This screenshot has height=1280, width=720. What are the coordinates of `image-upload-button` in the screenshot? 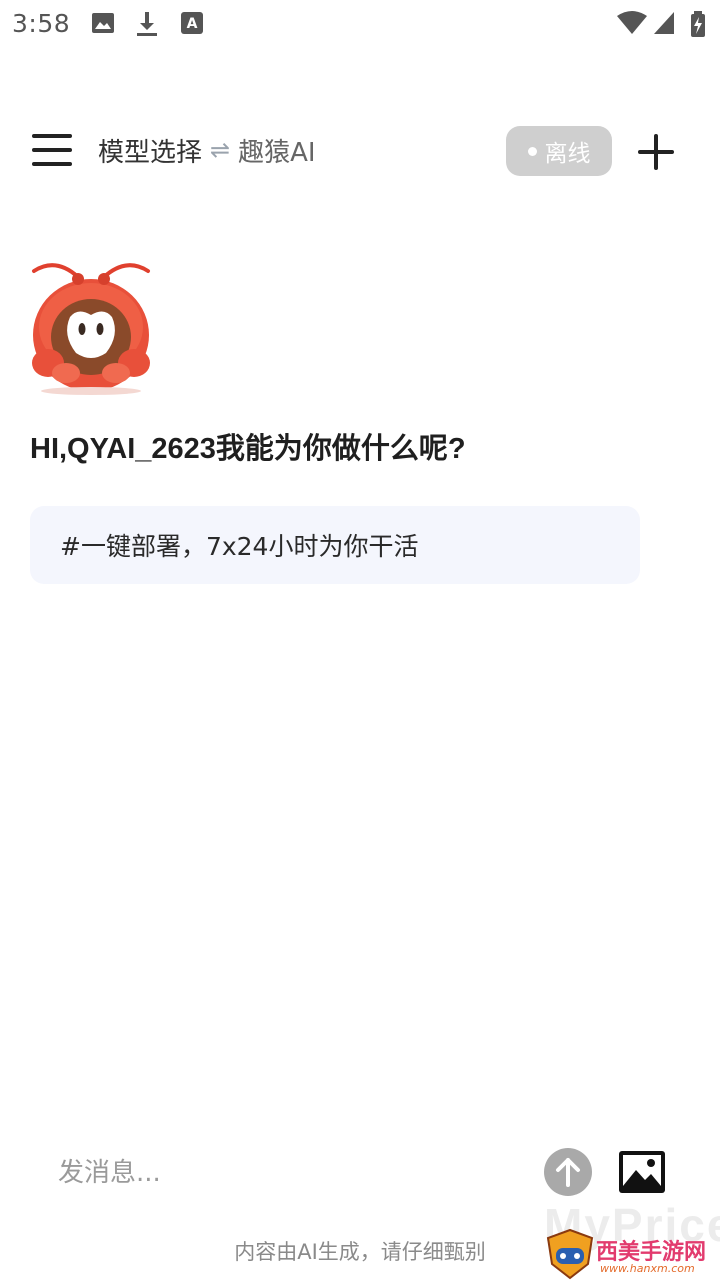 It's located at (642, 1172).